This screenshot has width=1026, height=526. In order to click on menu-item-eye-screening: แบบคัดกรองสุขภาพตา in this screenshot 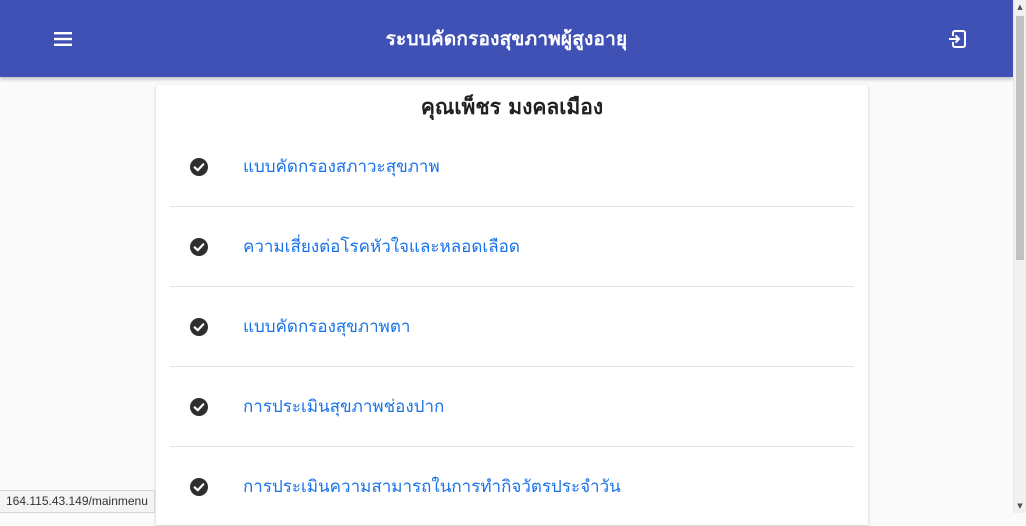, I will do `click(512, 327)`.